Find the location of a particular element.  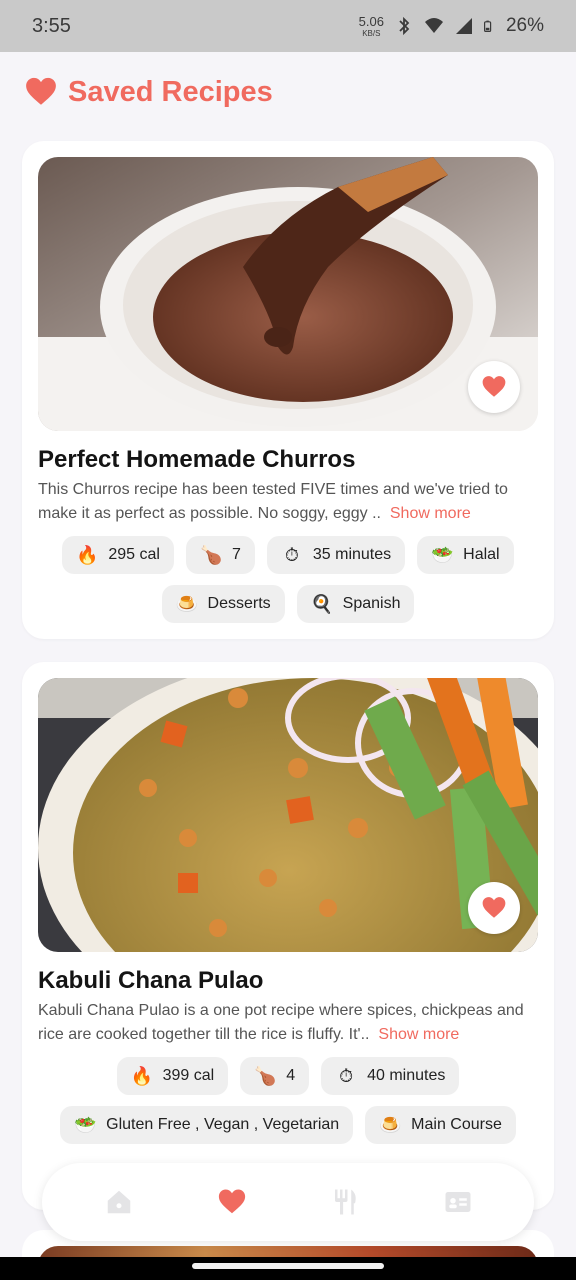

profile-card-icon is located at coordinates (457, 1202).